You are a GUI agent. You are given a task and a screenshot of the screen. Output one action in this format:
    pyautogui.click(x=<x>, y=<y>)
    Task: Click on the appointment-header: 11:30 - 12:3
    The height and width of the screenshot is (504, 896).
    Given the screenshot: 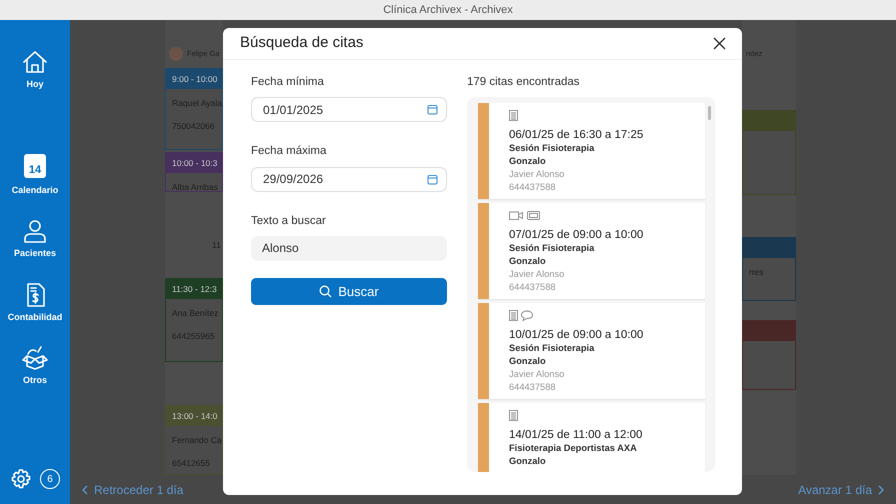 What is the action you would take?
    pyautogui.click(x=194, y=289)
    